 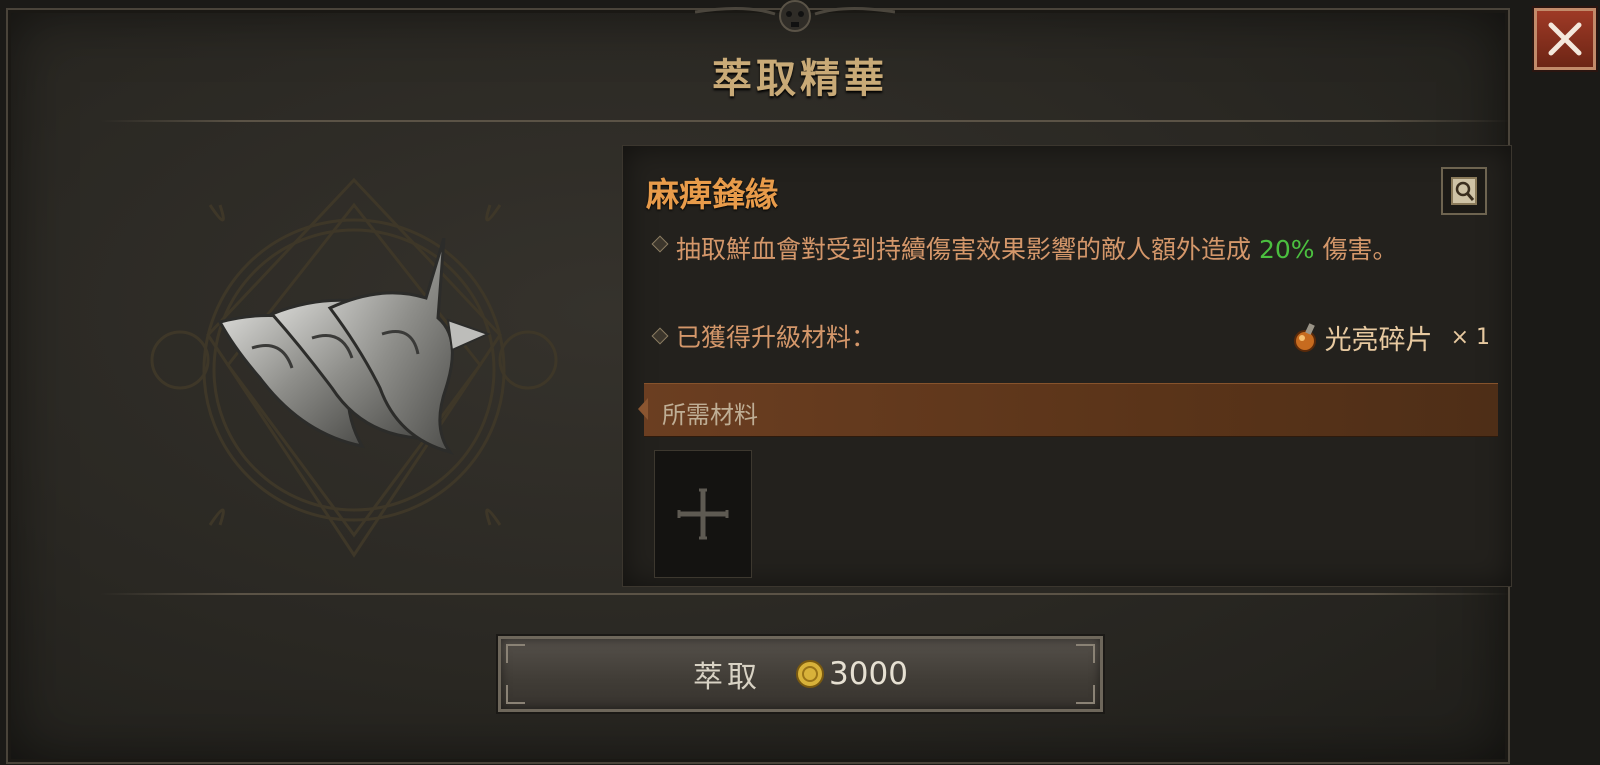 What do you see at coordinates (1470, 337) in the screenshot?
I see `material-count: × 1` at bounding box center [1470, 337].